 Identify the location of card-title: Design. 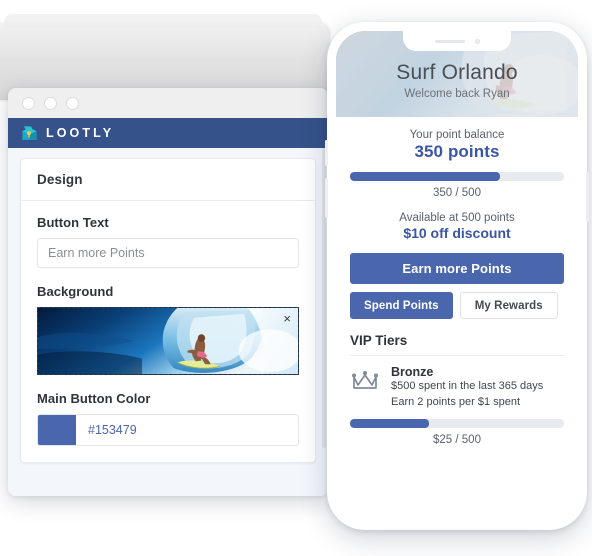
(60, 179).